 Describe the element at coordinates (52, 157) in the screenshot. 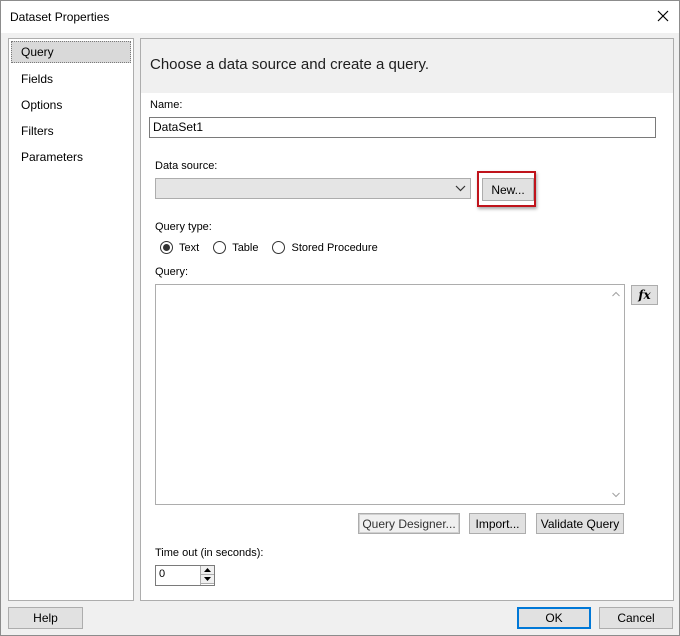

I see `sidebar-item-label: Parameters` at that location.